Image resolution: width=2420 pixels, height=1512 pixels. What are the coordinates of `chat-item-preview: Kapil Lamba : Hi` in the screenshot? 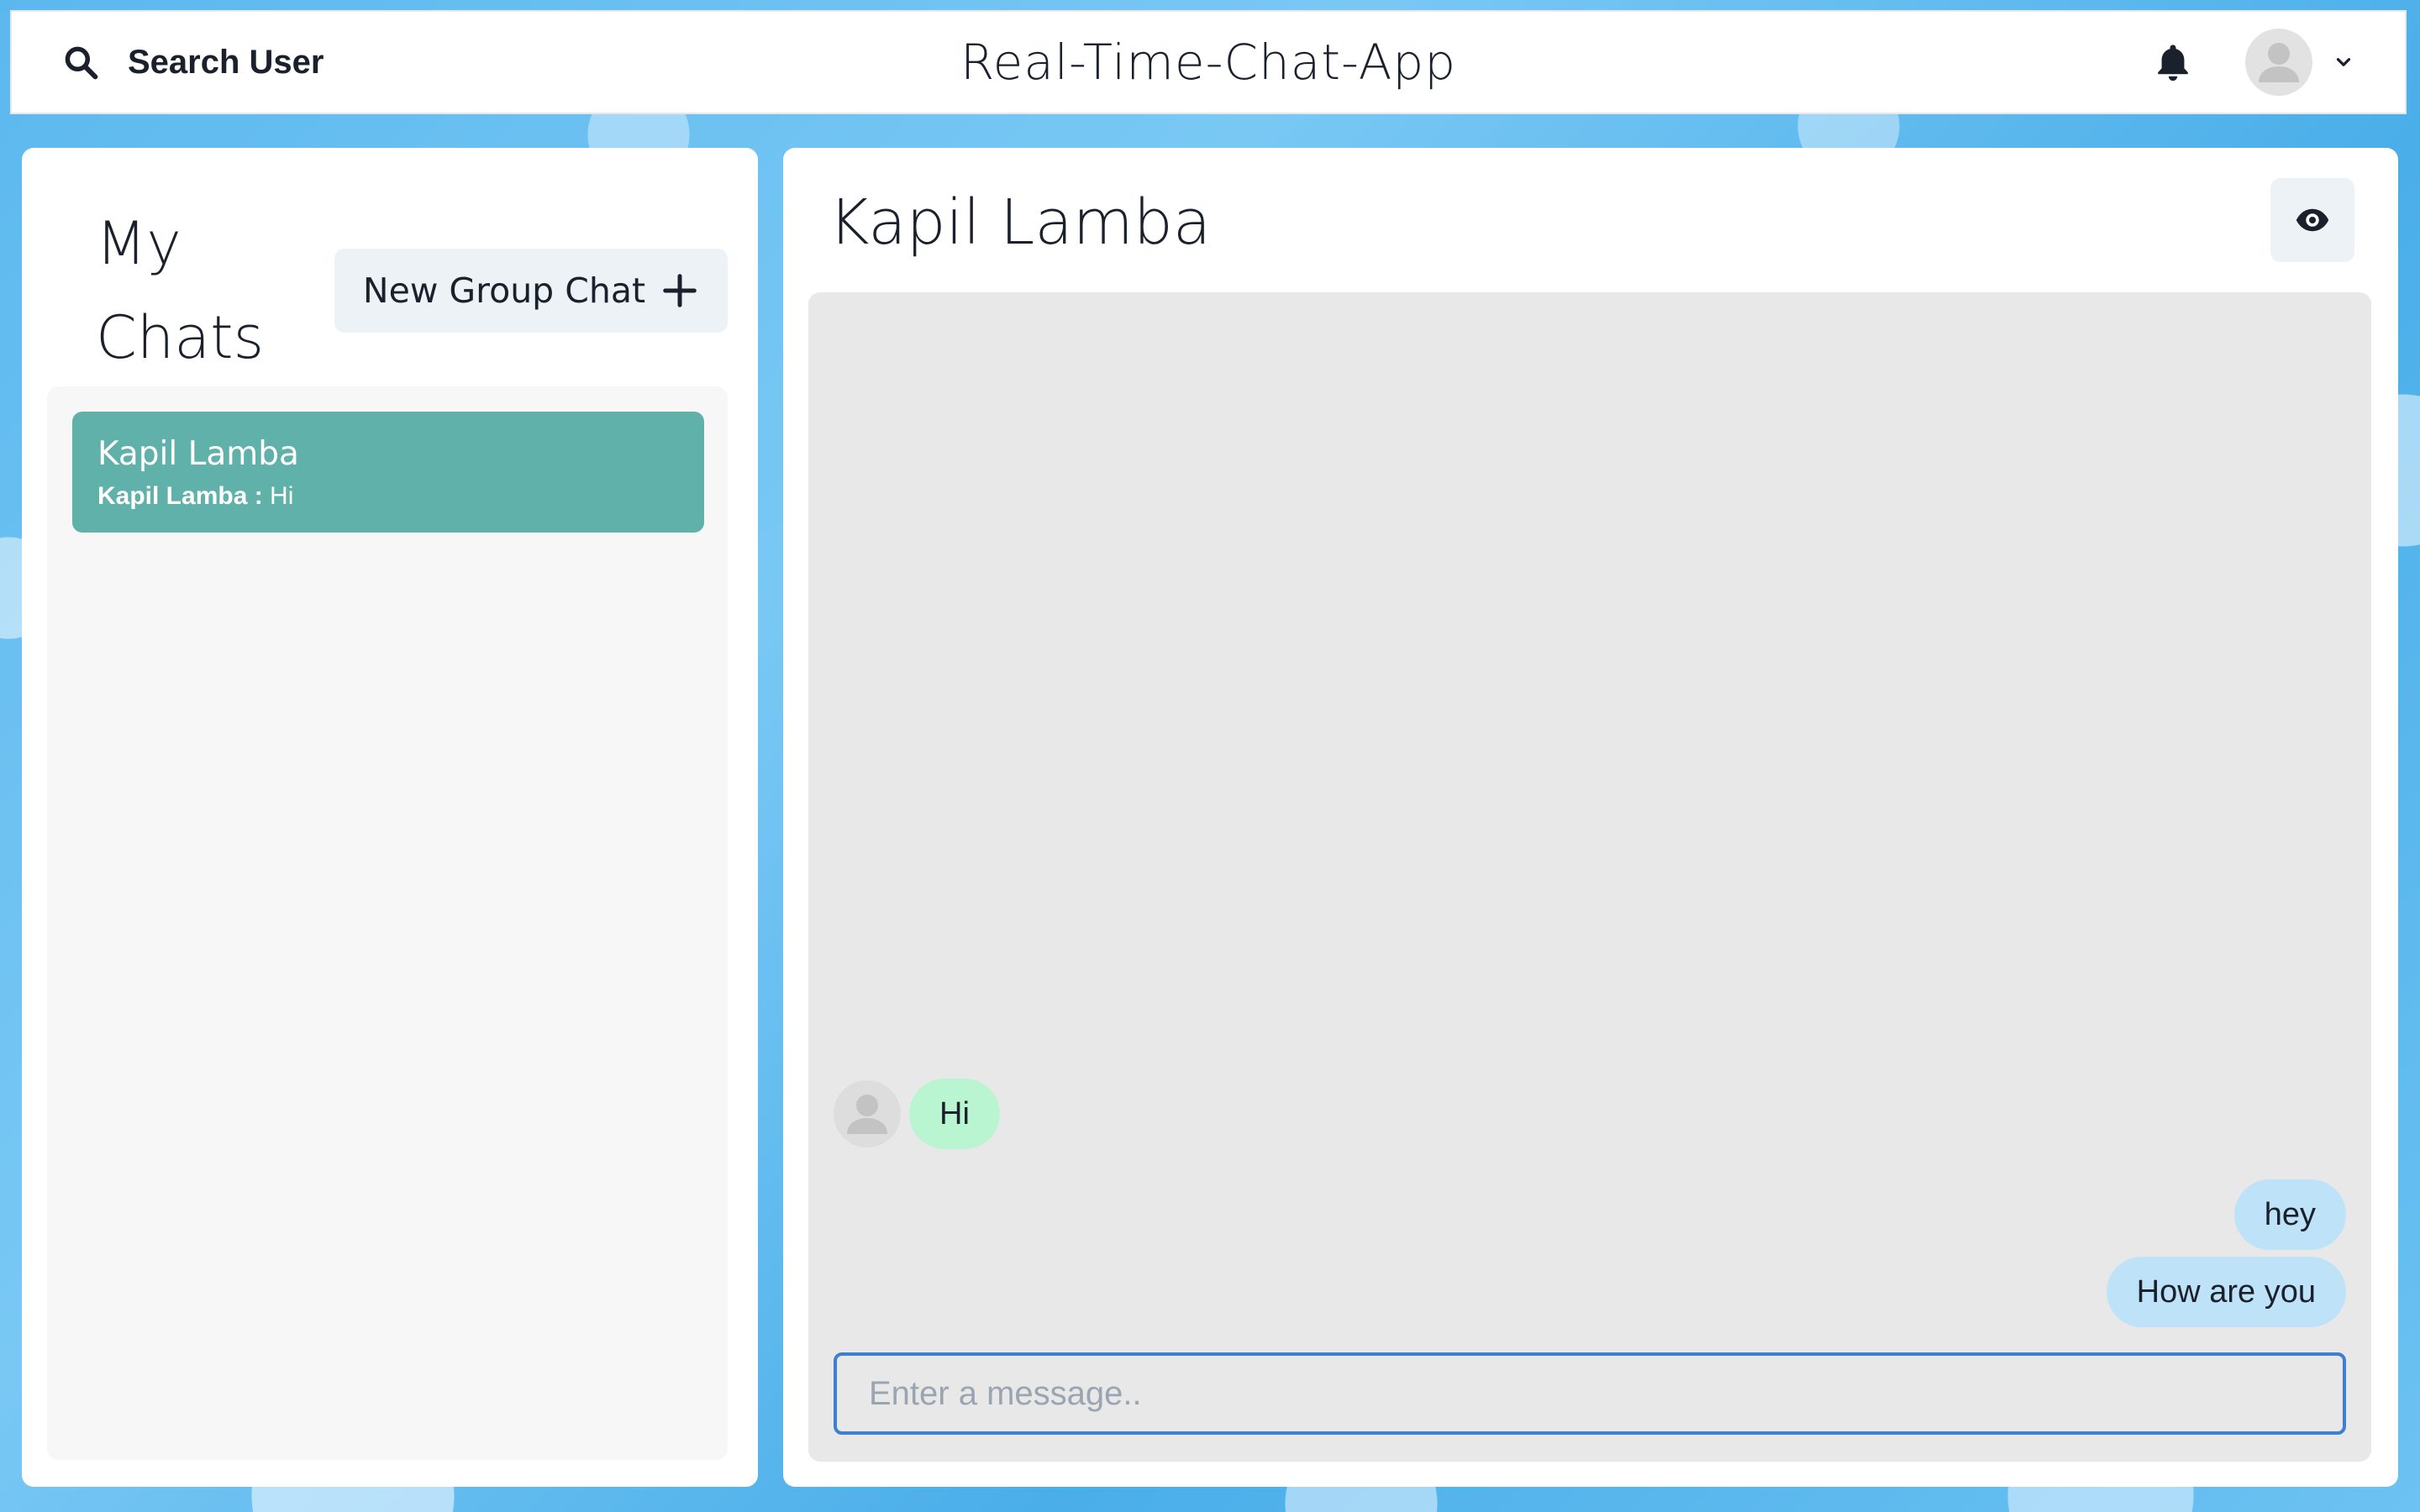 It's located at (388, 496).